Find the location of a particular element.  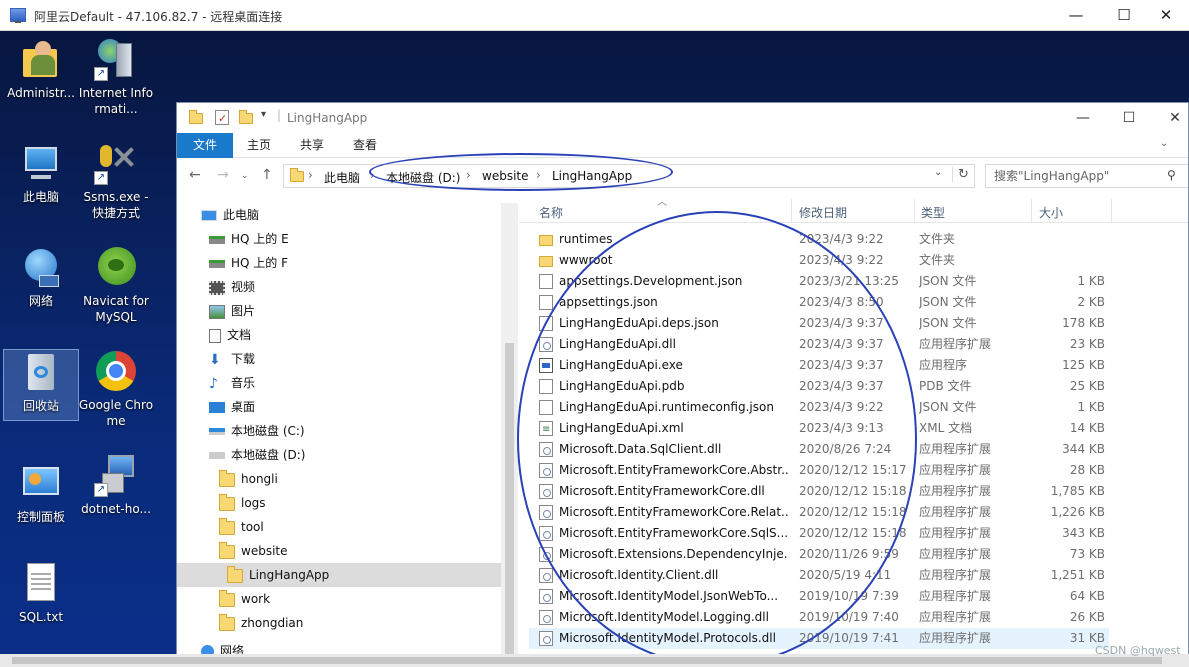

recycle-bin-icon is located at coordinates (41, 372).